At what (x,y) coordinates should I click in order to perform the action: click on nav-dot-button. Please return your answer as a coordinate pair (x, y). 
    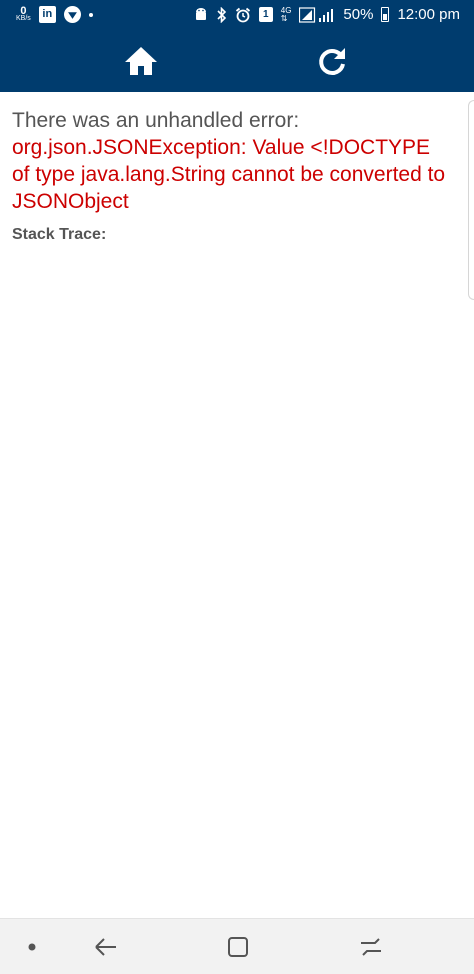
    Looking at the image, I should click on (32, 947).